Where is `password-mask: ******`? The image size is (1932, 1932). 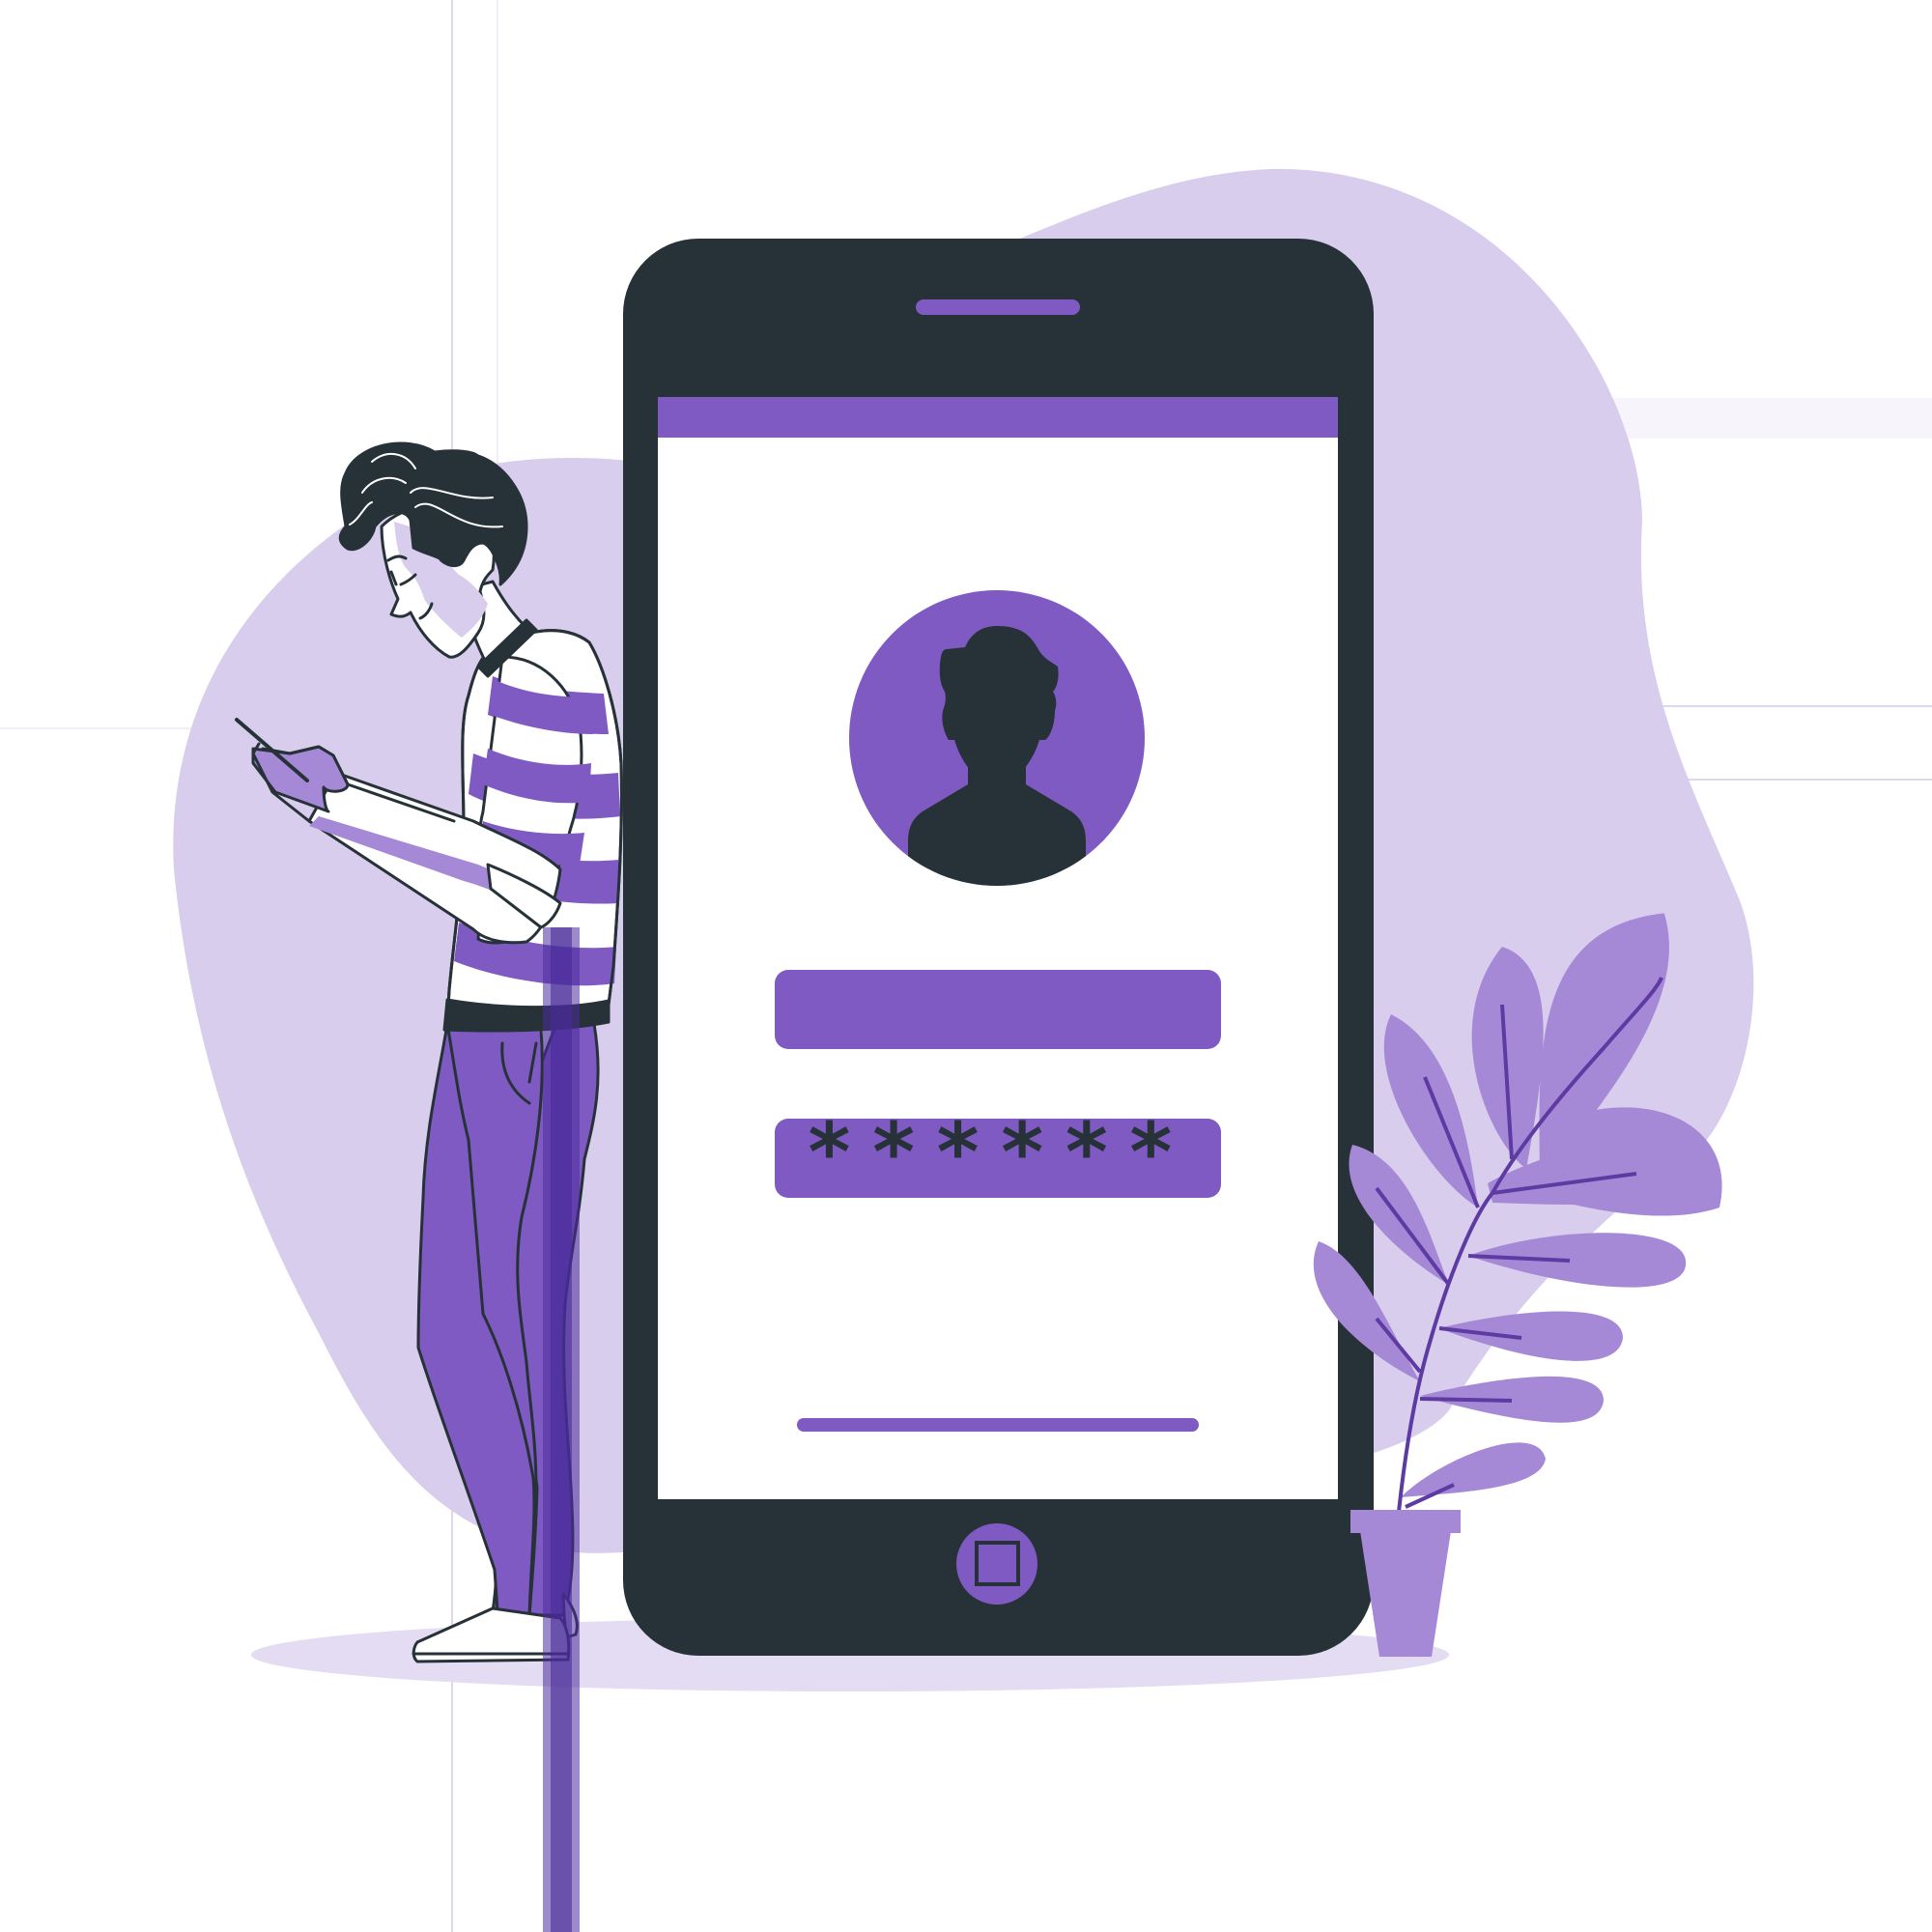
password-mask: ****** is located at coordinates (997, 1152).